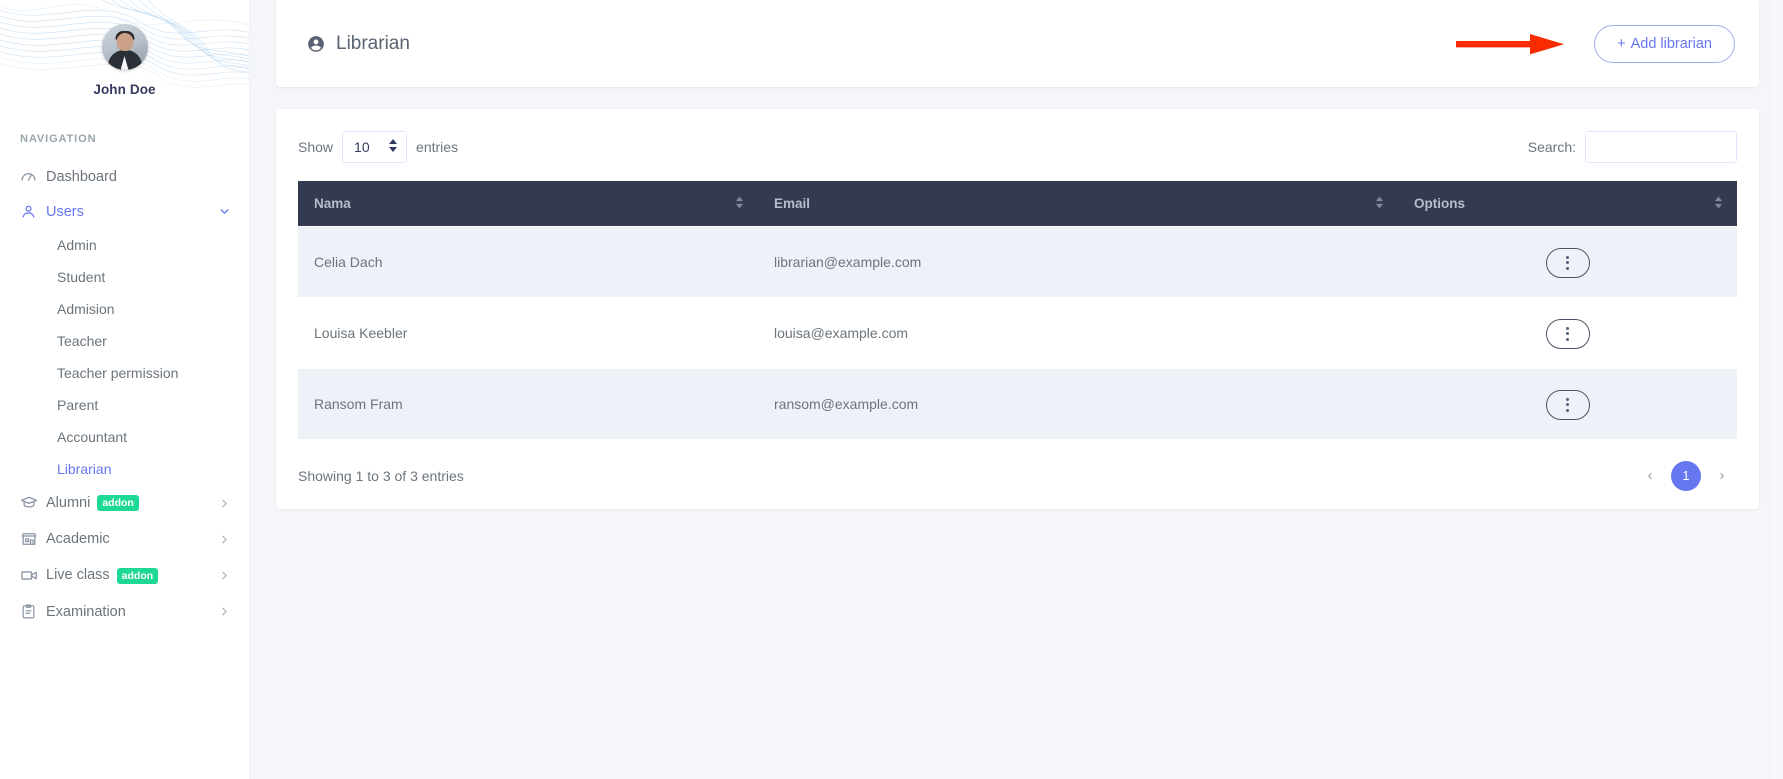 The image size is (1783, 779). Describe the element at coordinates (124, 211) in the screenshot. I see `sidebar-item-users: Users` at that location.